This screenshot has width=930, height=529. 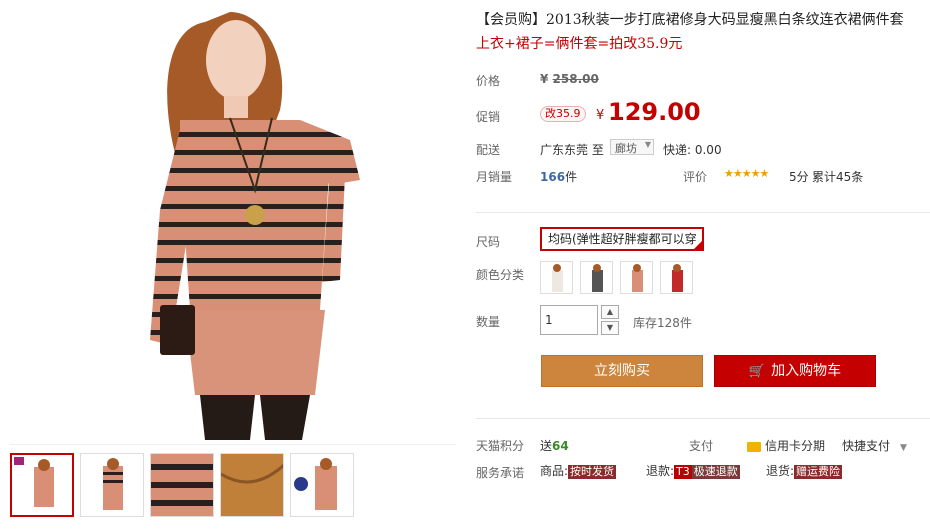 I want to click on ship-from: 广东东莞 至, so click(x=572, y=149).